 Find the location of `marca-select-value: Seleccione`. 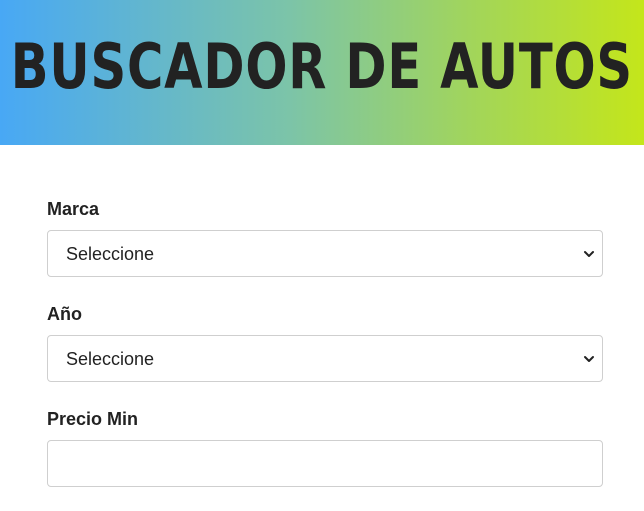

marca-select-value: Seleccione is located at coordinates (110, 254).